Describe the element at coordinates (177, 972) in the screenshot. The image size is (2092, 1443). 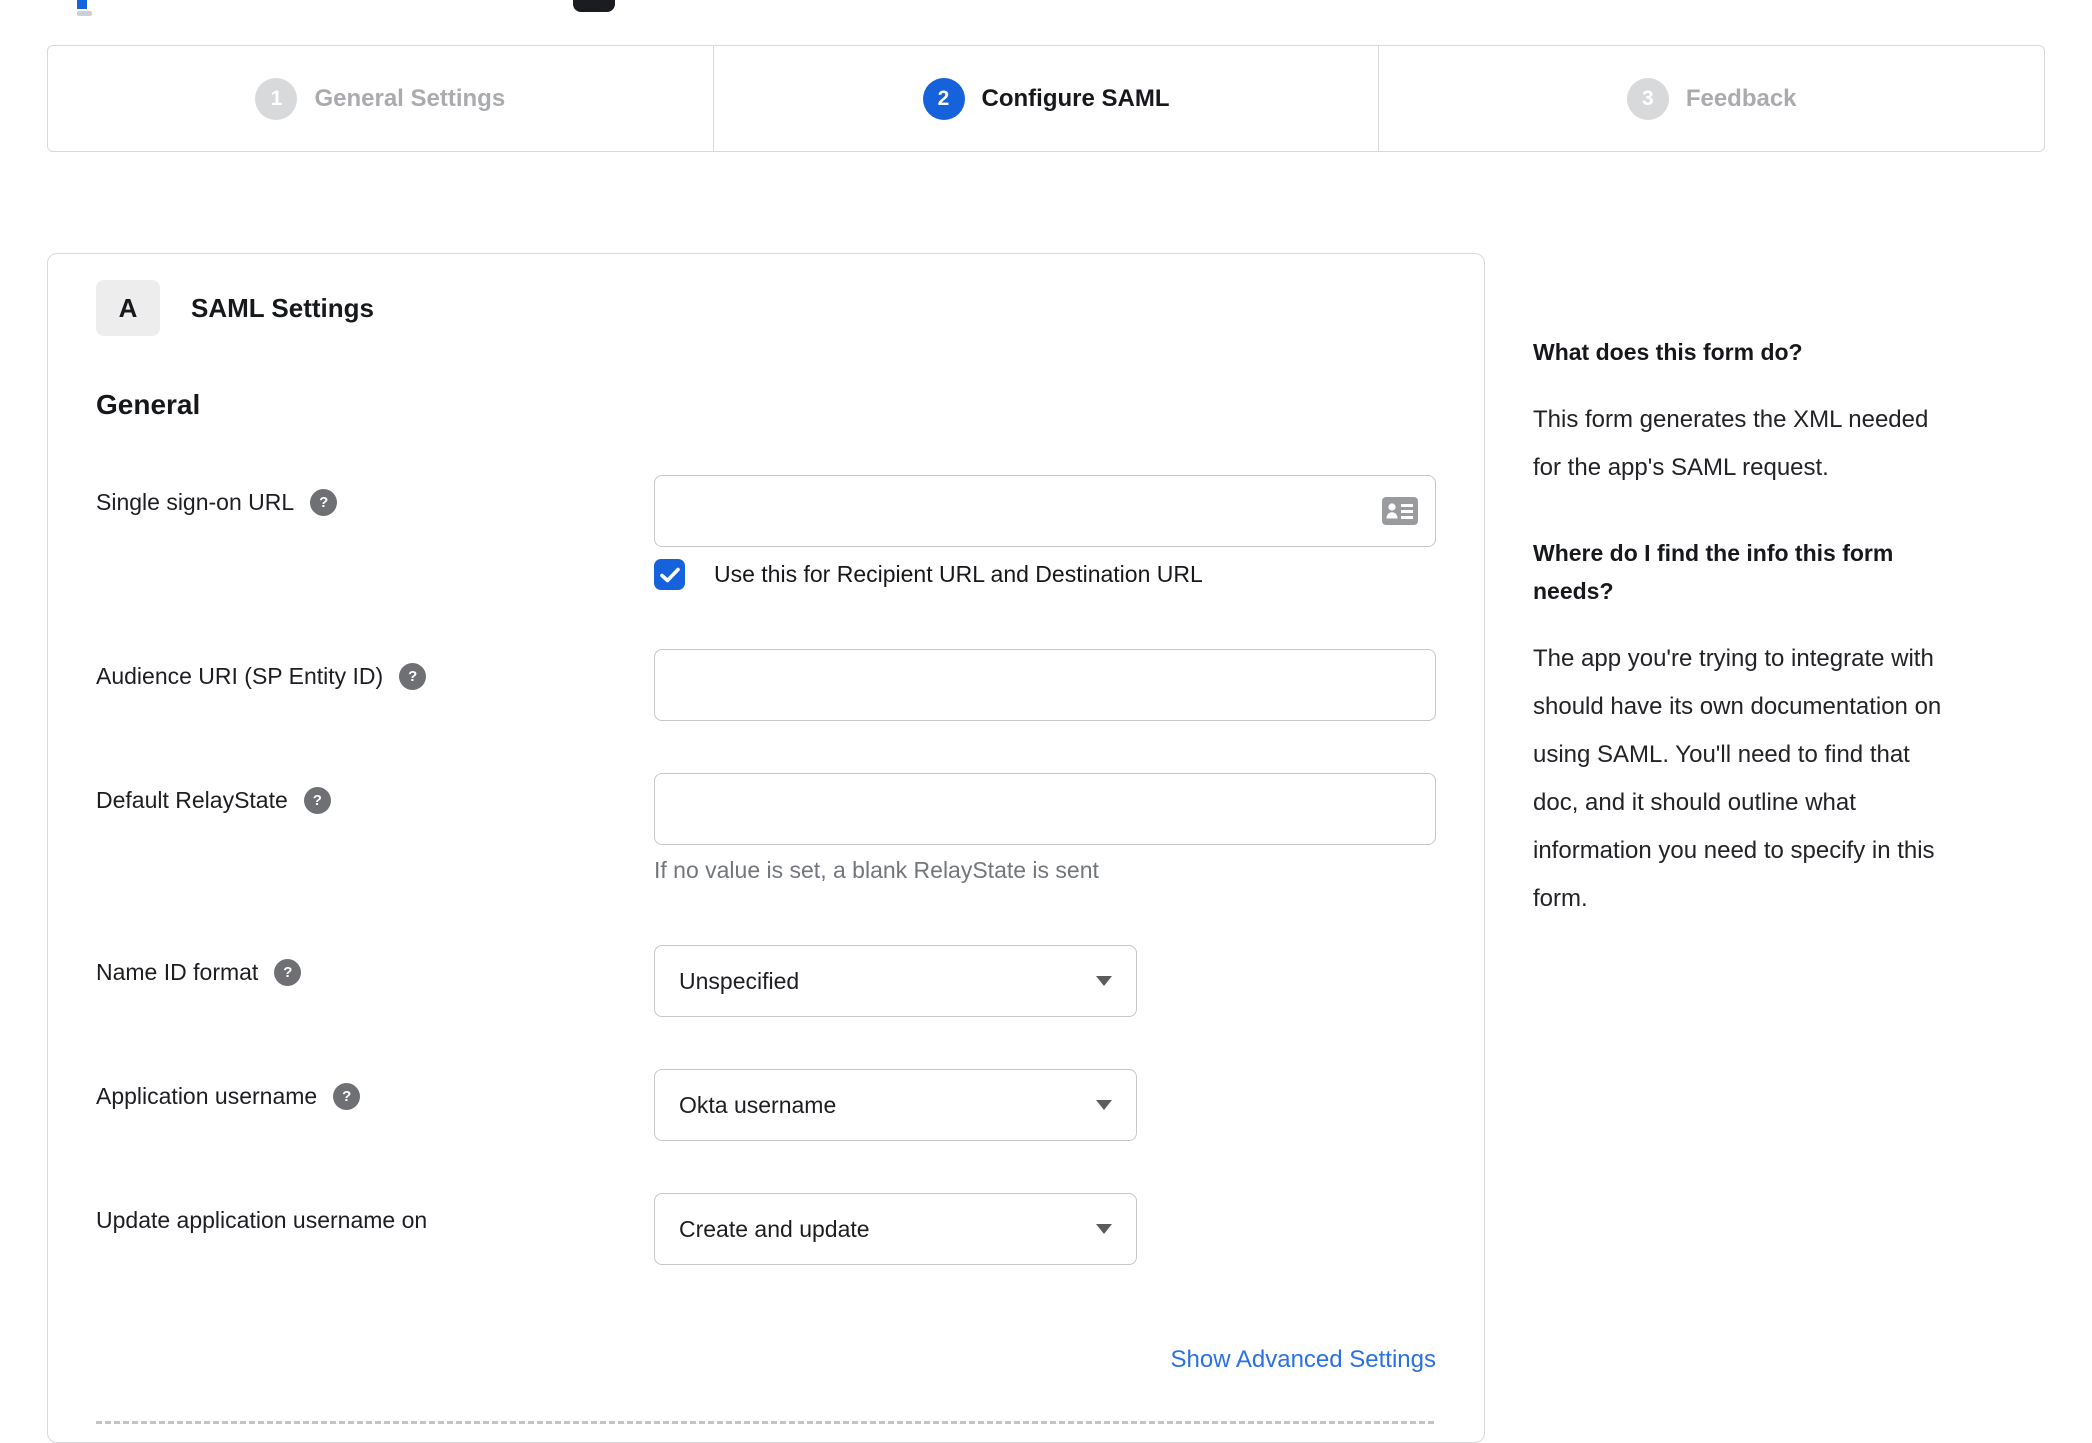
I see `name-id-format-label: Name ID format` at that location.